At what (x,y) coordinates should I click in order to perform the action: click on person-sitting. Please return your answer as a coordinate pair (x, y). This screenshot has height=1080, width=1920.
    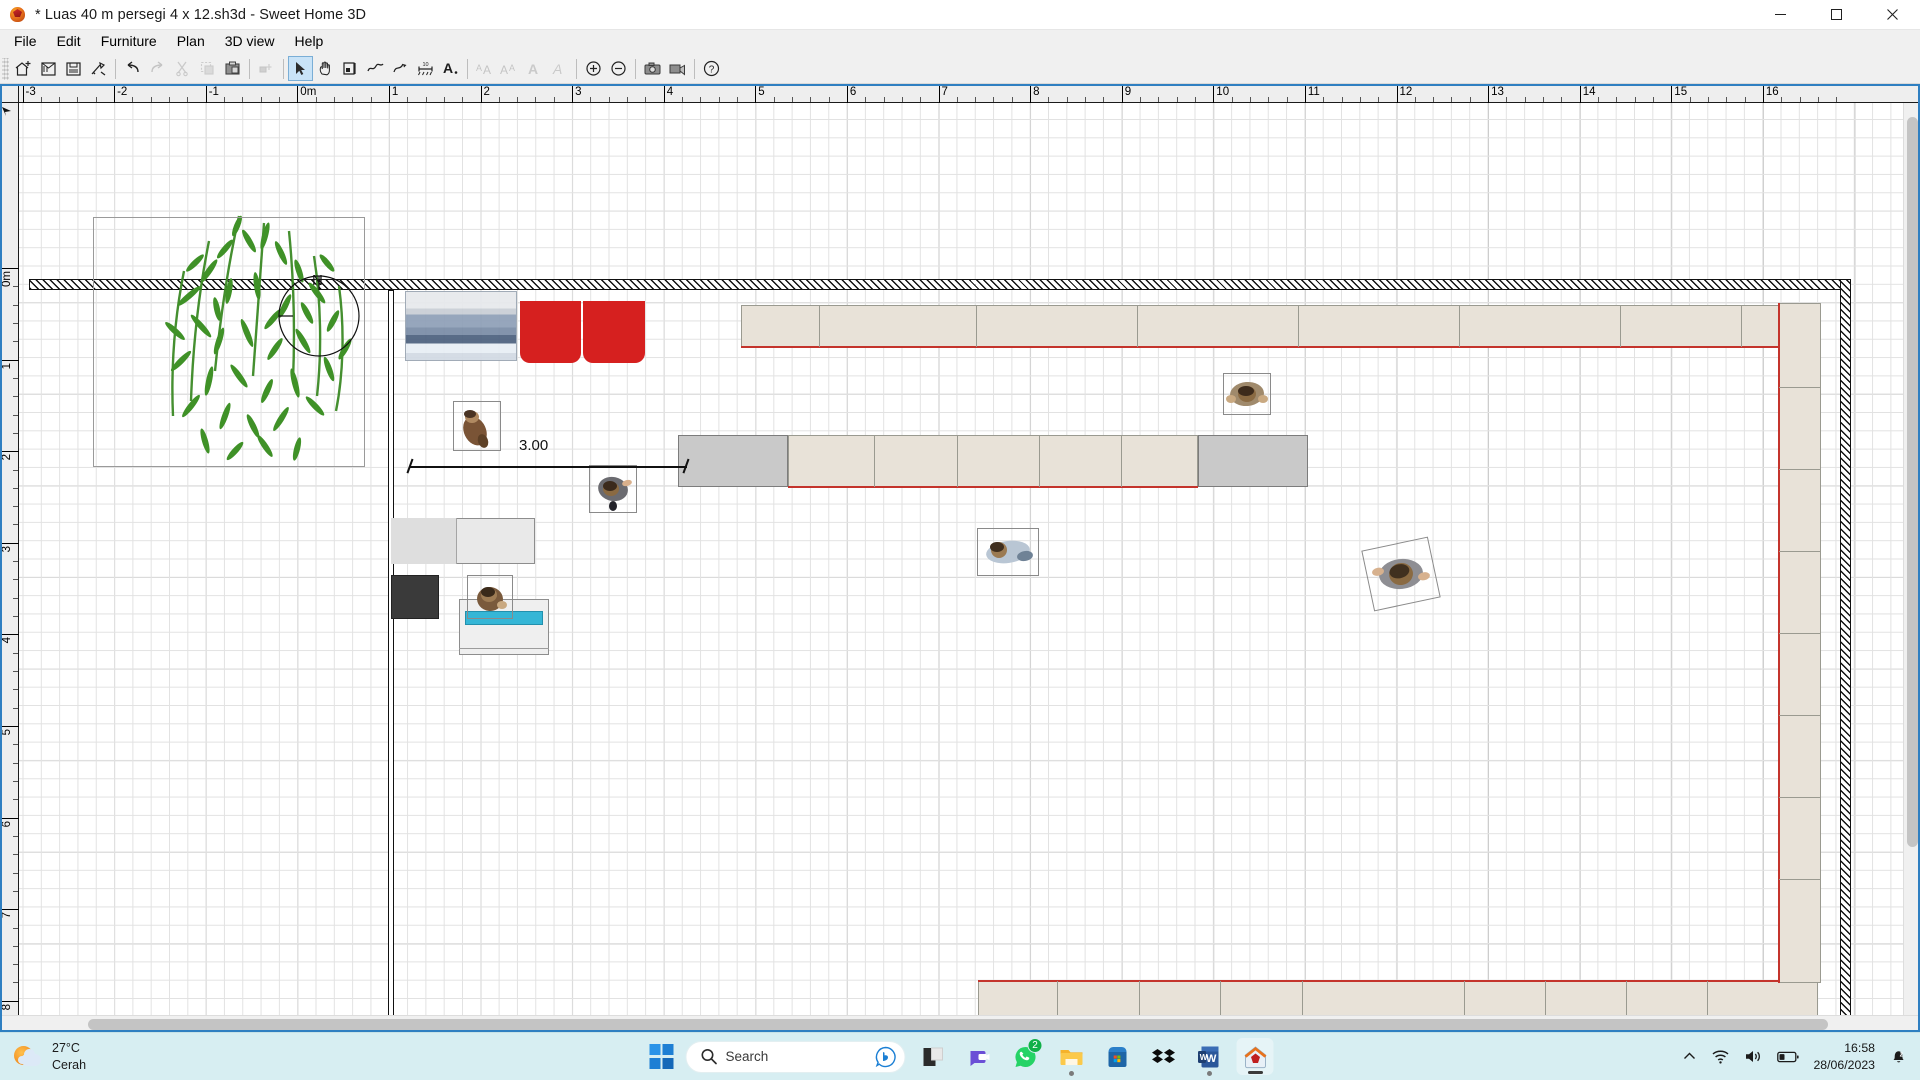
    Looking at the image, I should click on (490, 597).